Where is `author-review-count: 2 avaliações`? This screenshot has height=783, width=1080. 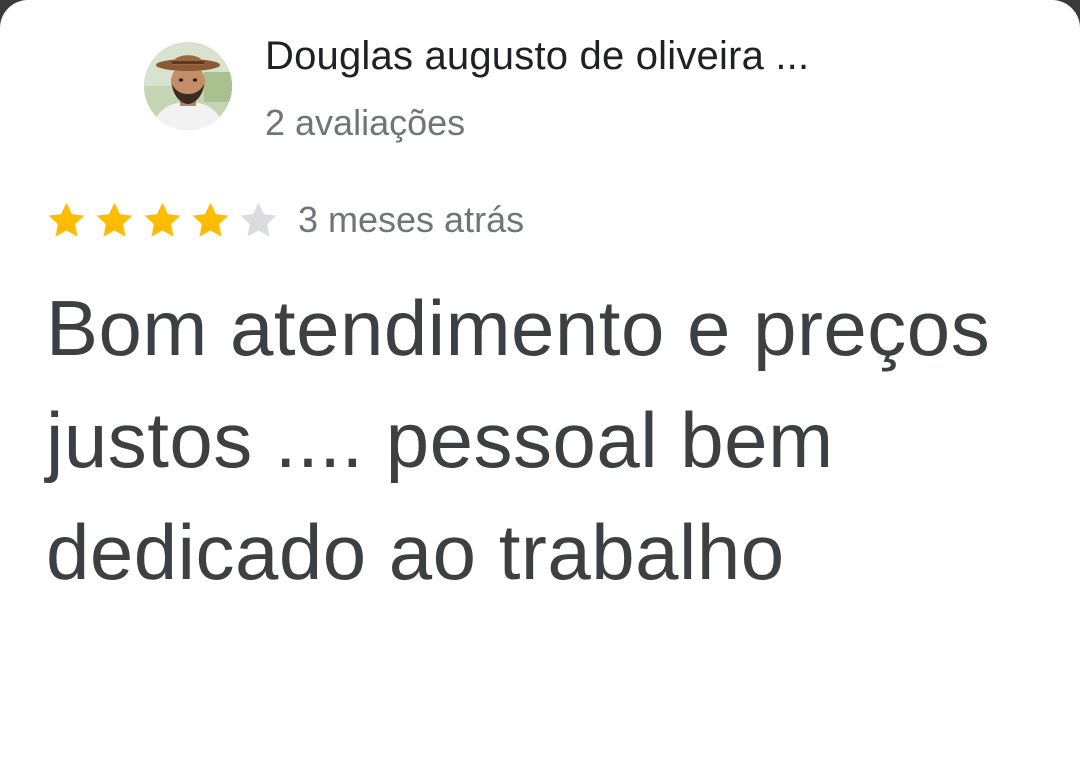
author-review-count: 2 avaliações is located at coordinates (365, 122).